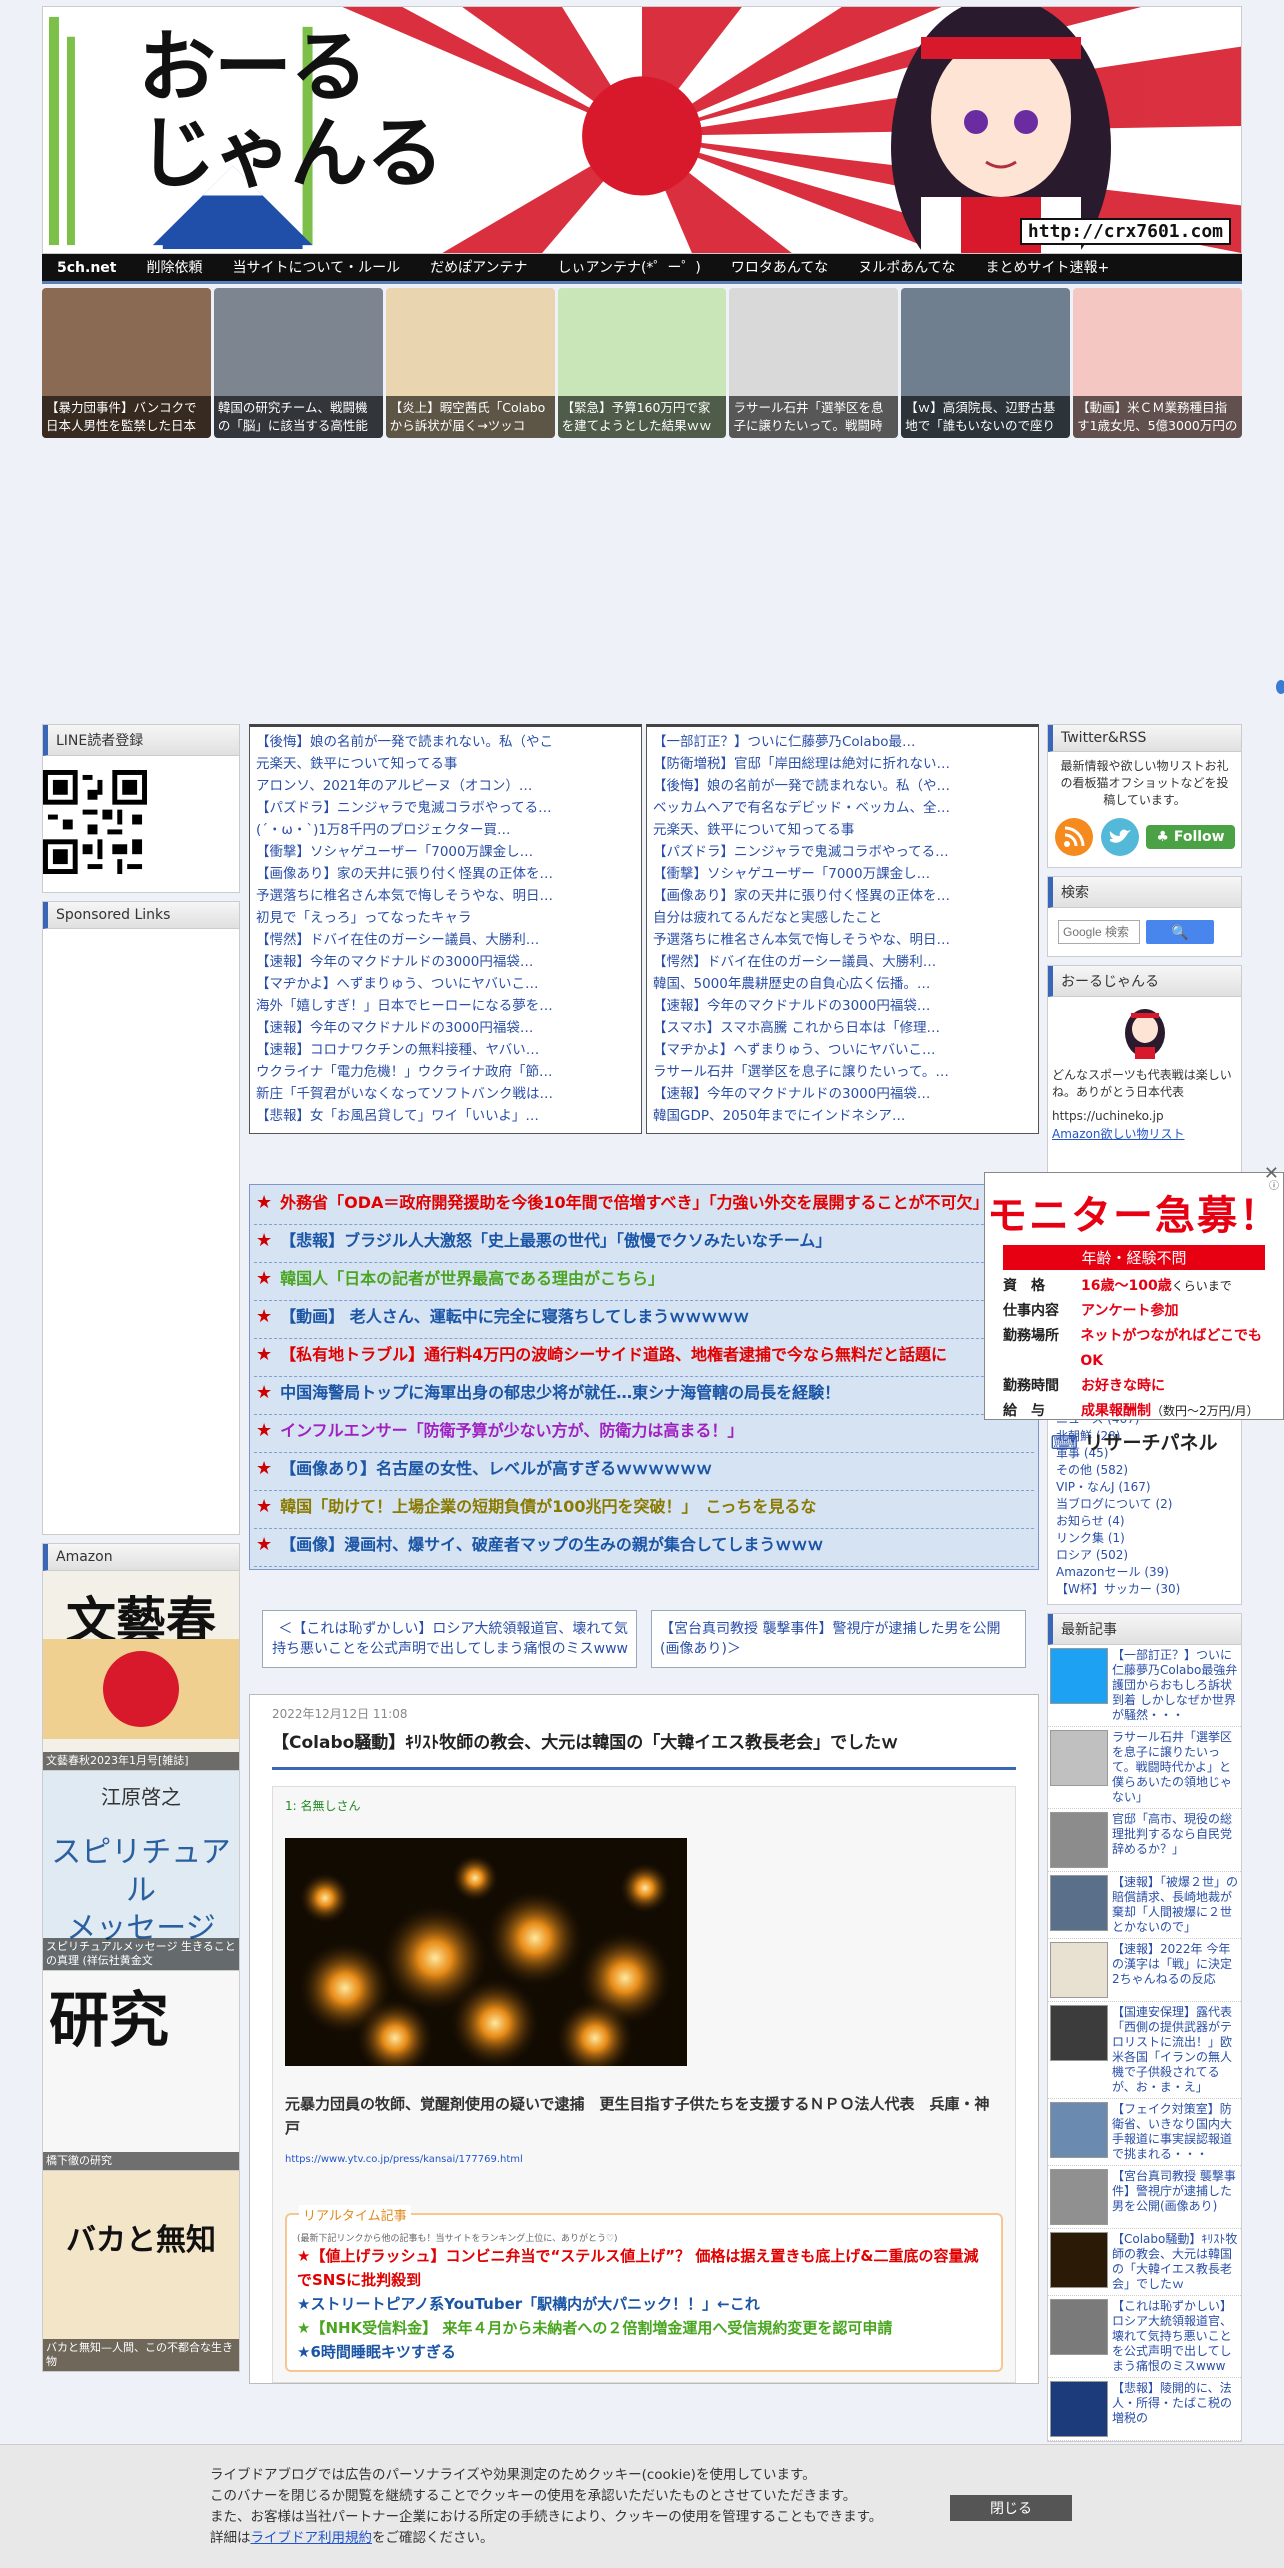 This screenshot has width=1284, height=2568. Describe the element at coordinates (1074, 837) in the screenshot. I see `rss-icon` at that location.